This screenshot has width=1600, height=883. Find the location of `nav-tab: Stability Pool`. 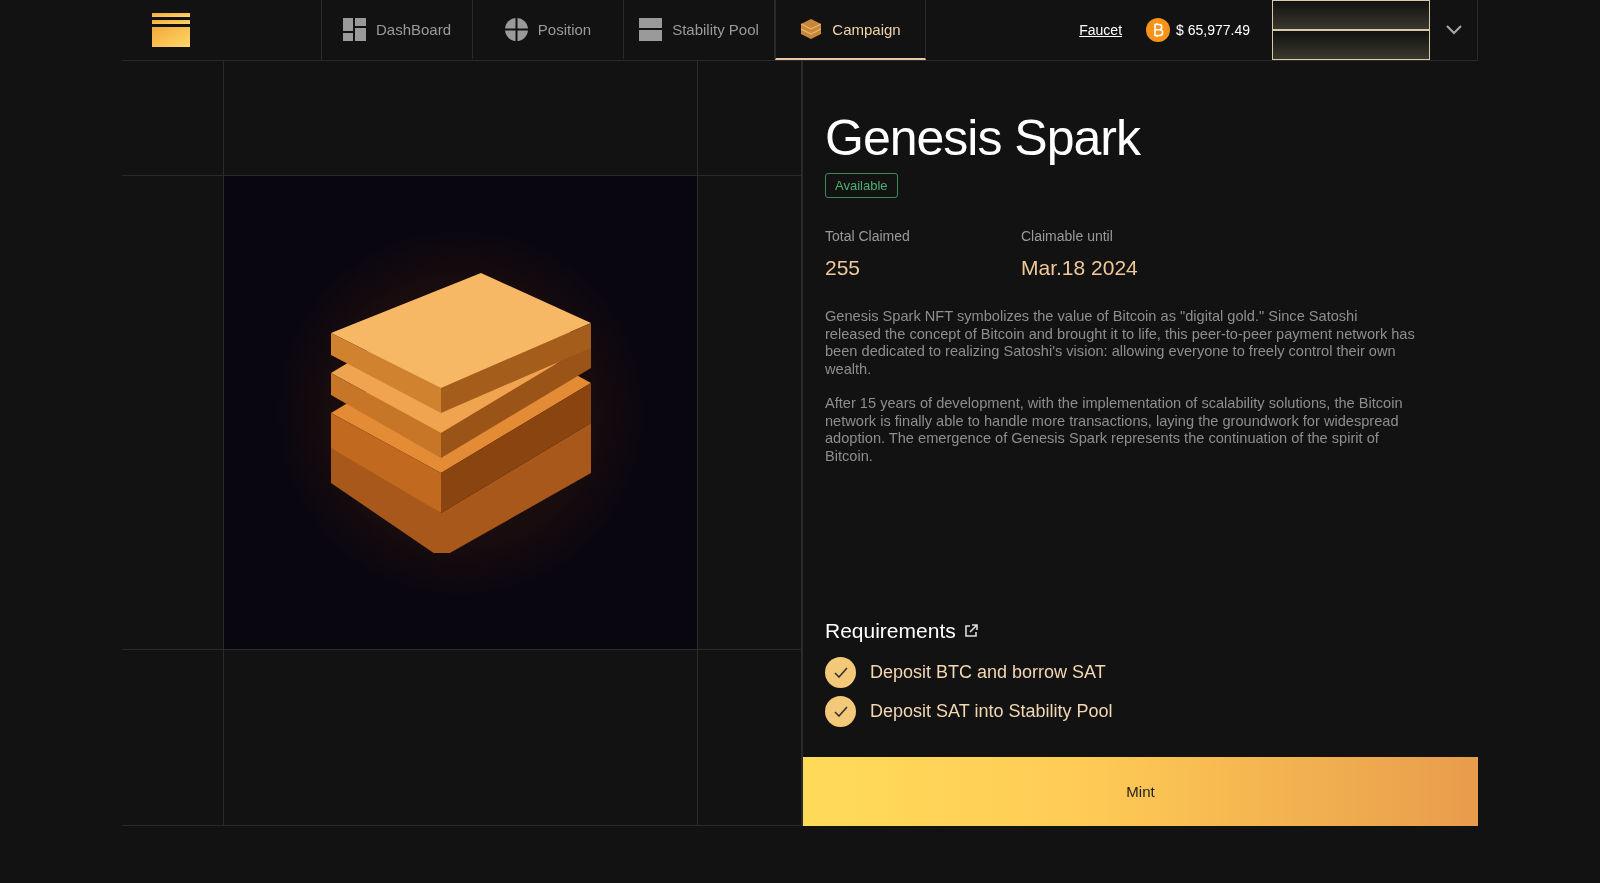

nav-tab: Stability Pool is located at coordinates (699, 30).